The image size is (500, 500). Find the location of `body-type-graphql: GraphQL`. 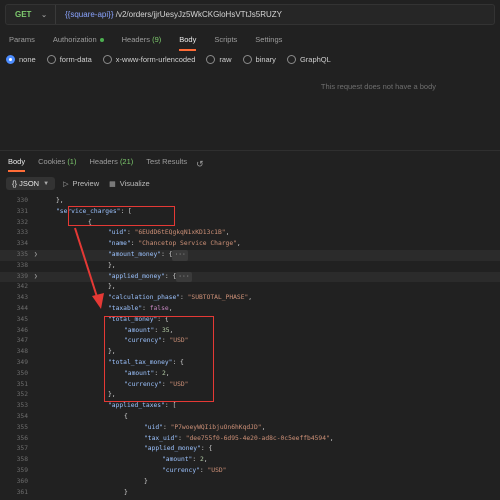

body-type-graphql: GraphQL is located at coordinates (308, 59).